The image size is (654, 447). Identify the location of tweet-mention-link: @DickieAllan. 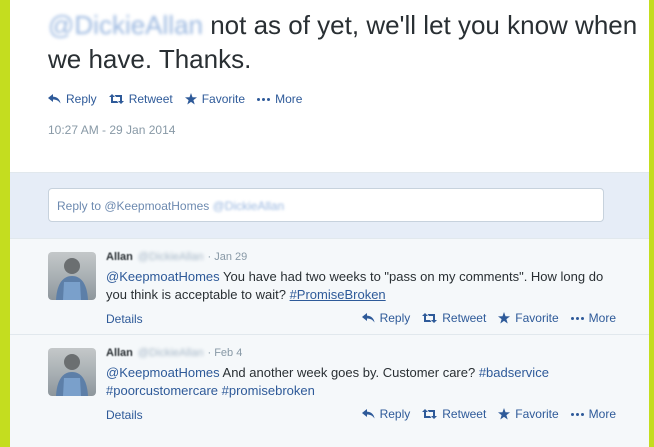
(125, 25).